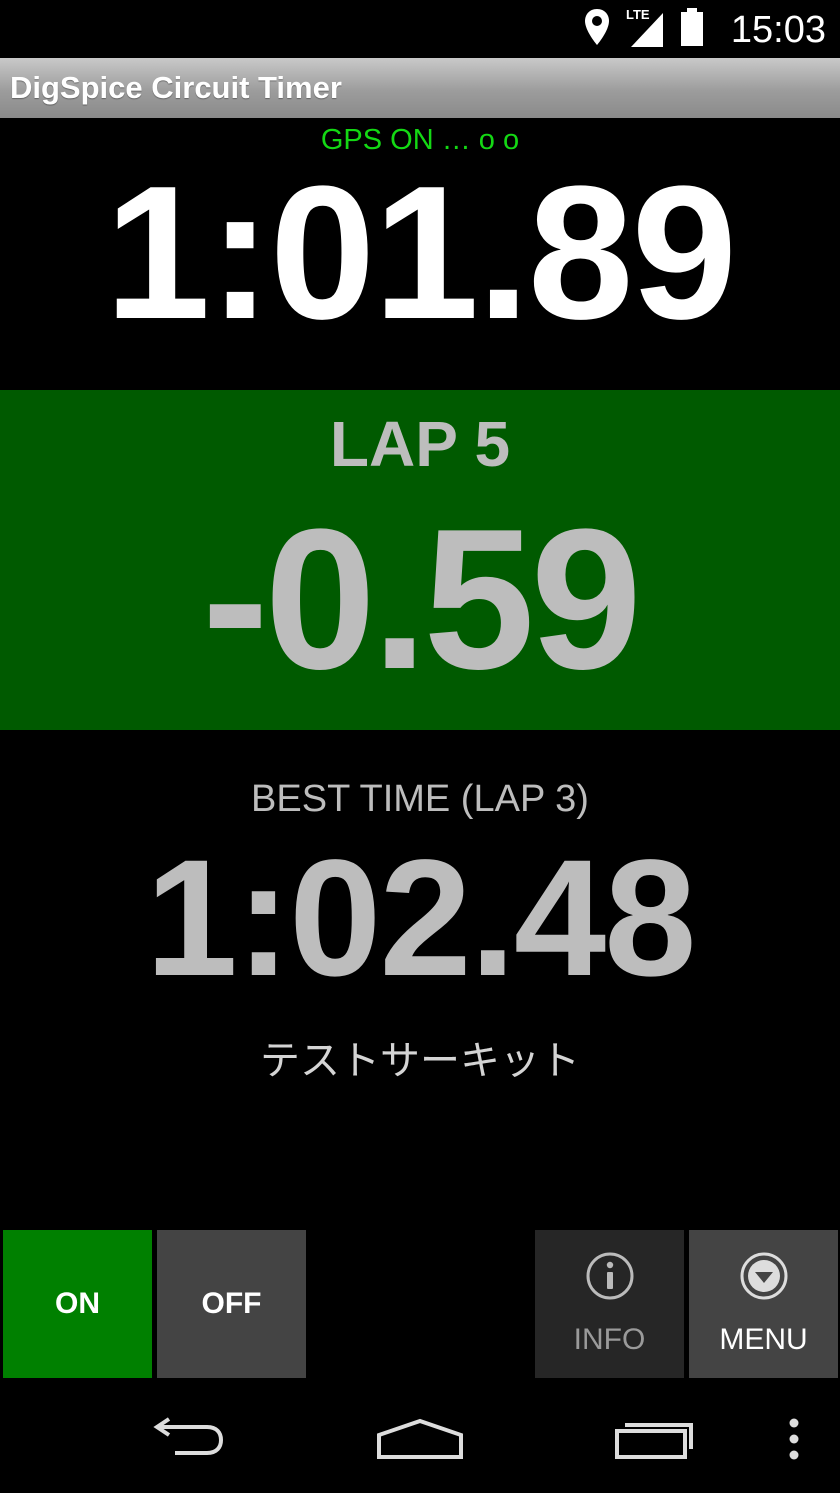 This screenshot has width=840, height=1493. What do you see at coordinates (420, 918) in the screenshot?
I see `best-time: 1:02.48` at bounding box center [420, 918].